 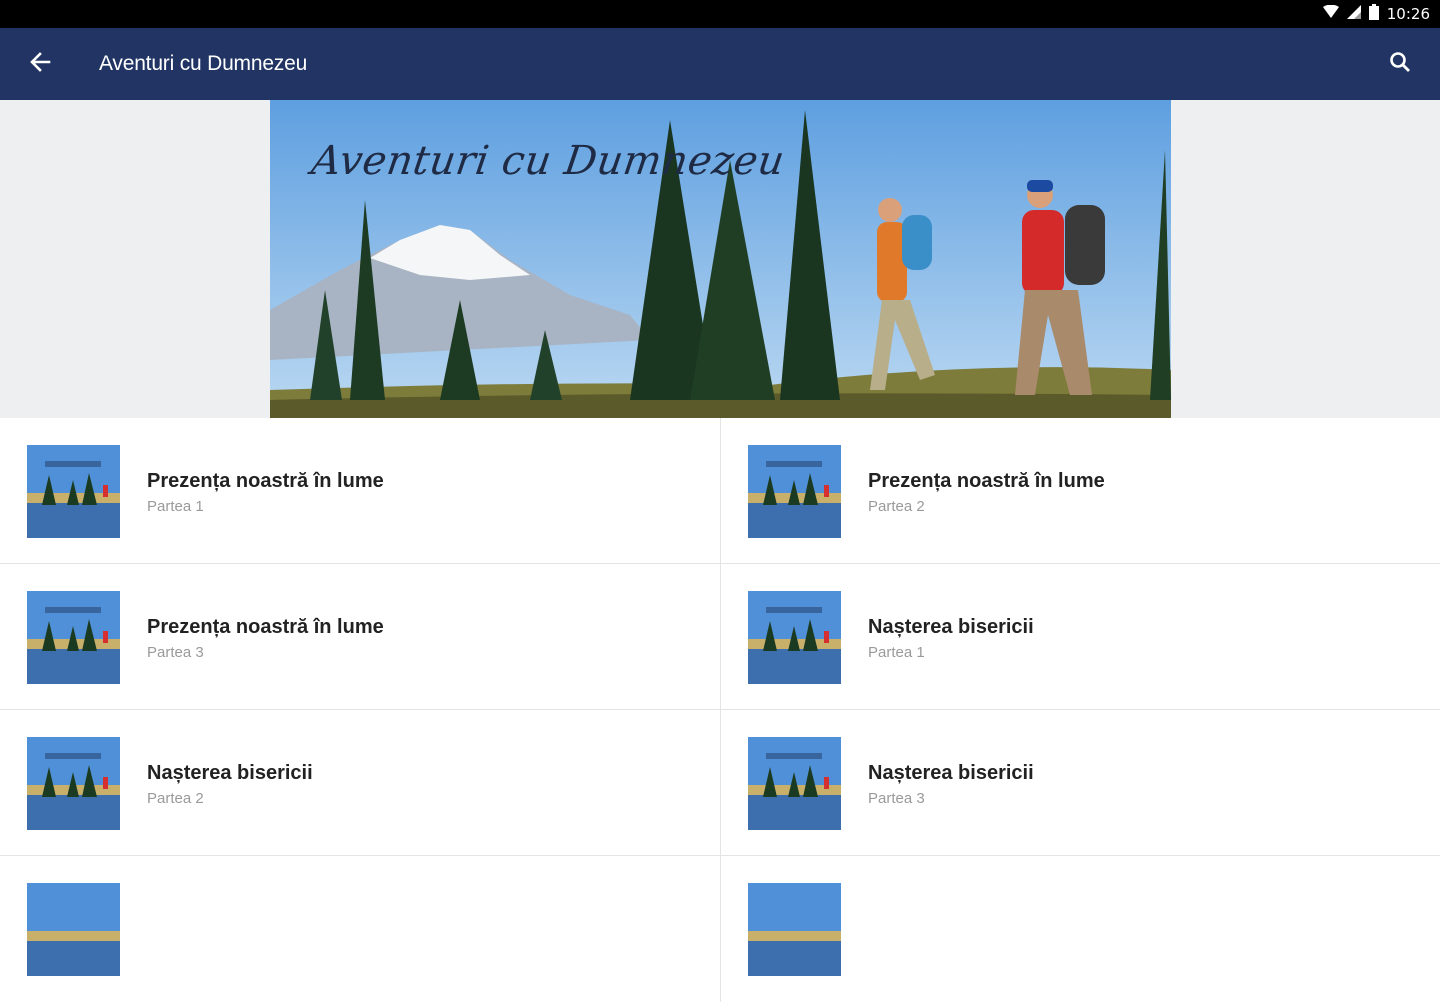 I want to click on list-item: Prezența noastră în lume Partea 3, so click(x=360, y=637).